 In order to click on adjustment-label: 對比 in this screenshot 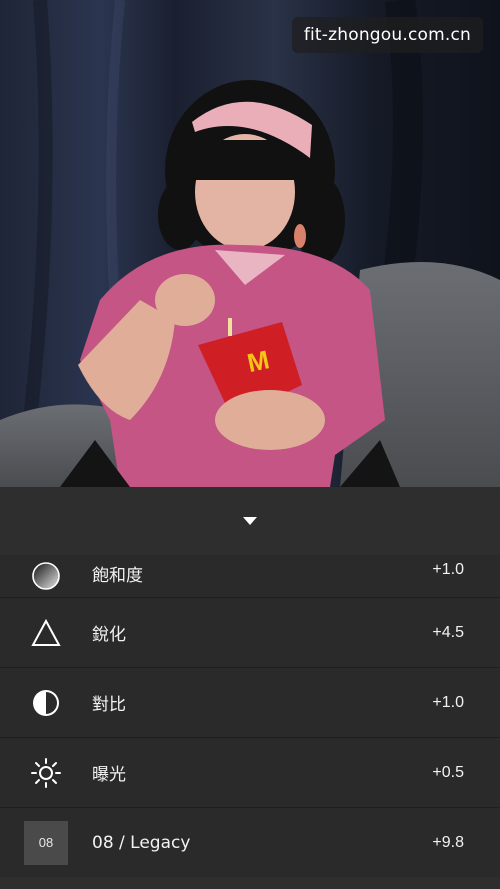, I will do `click(109, 705)`.